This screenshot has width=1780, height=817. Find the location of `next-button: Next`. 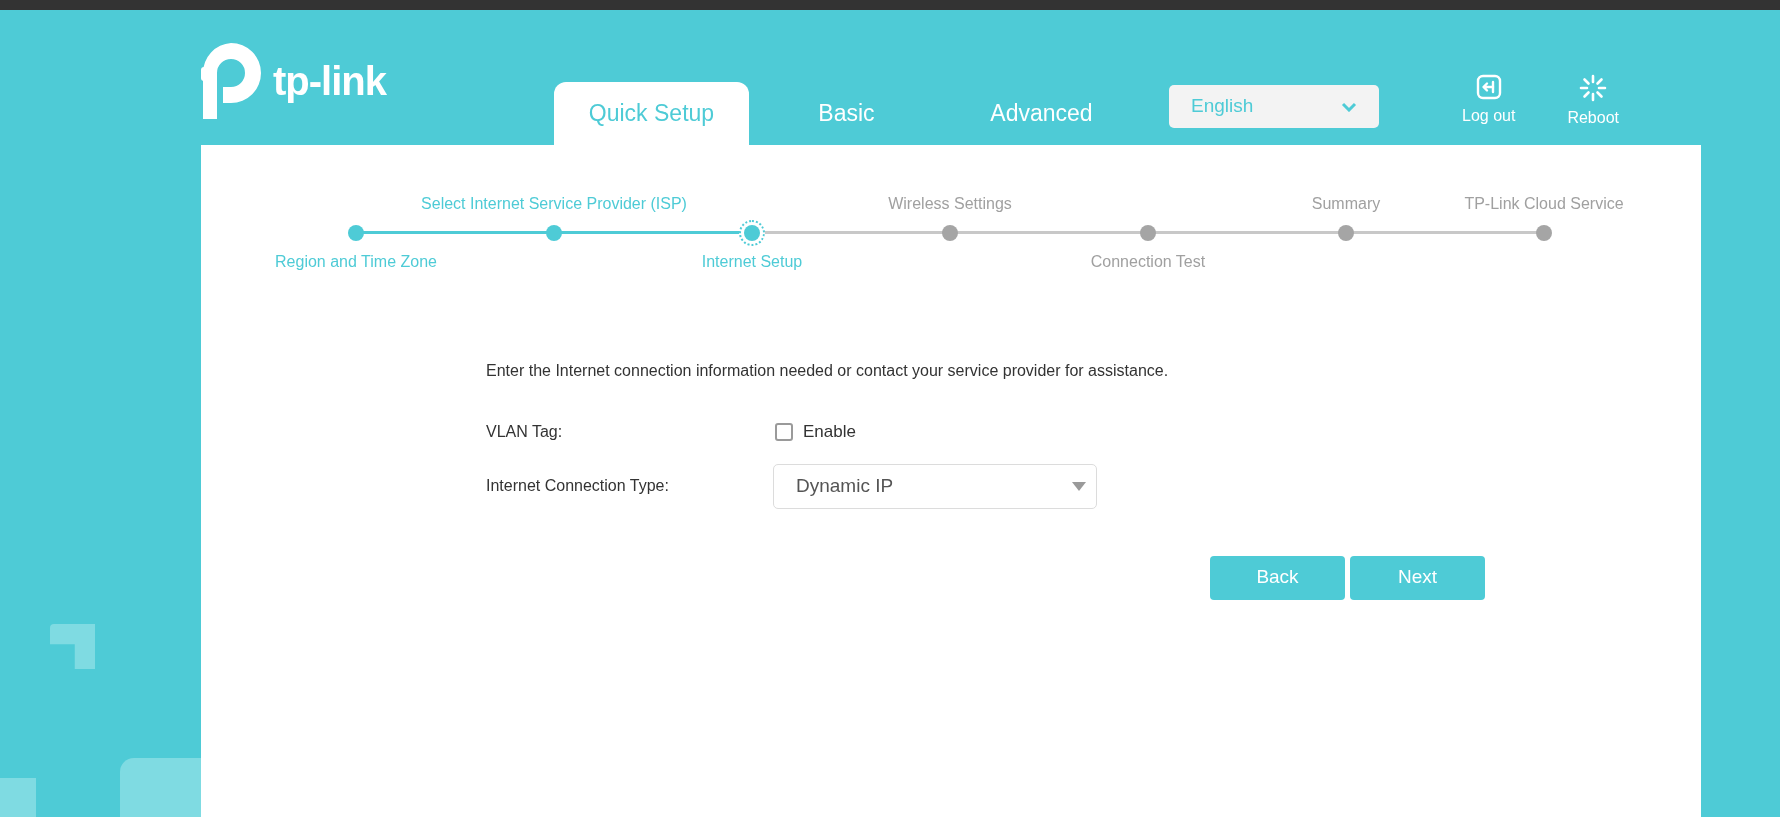

next-button: Next is located at coordinates (1417, 577).